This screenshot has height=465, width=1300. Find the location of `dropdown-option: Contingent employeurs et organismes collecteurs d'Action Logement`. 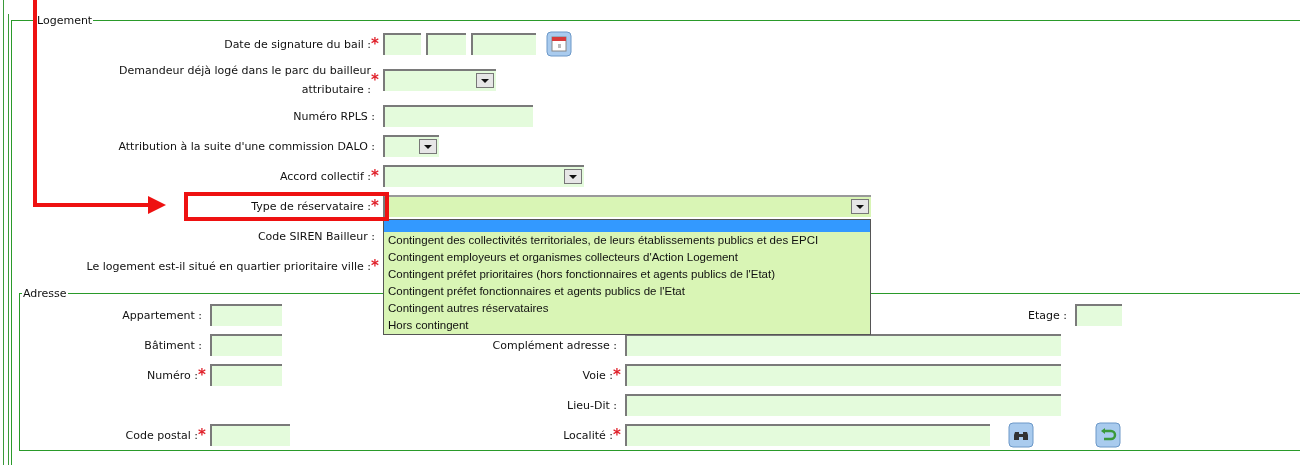

dropdown-option: Contingent employeurs et organismes collecteurs d'Action Logement is located at coordinates (627, 257).